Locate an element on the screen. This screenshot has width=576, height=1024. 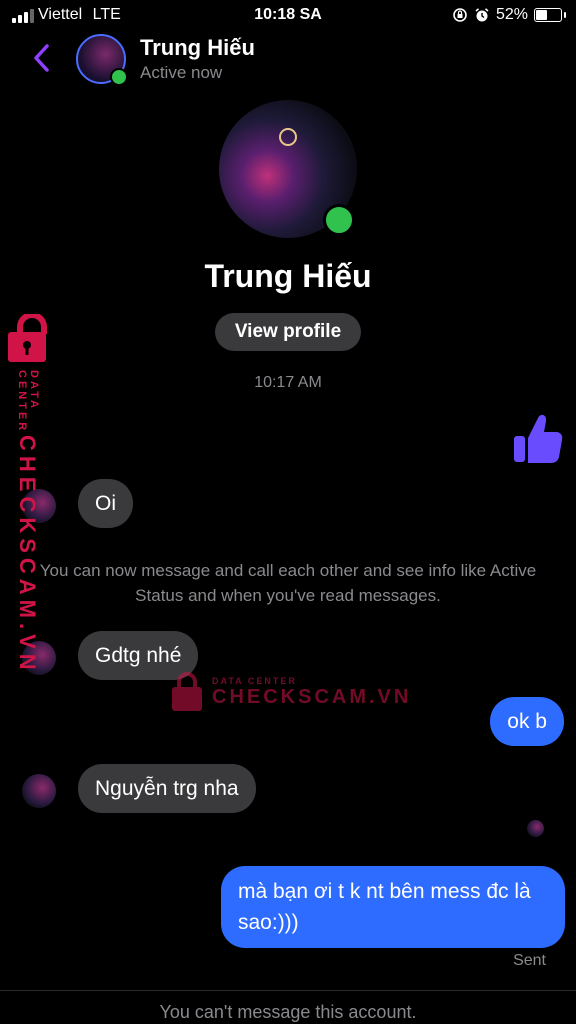
message-bubble-outgoing: ok b is located at coordinates (527, 721).